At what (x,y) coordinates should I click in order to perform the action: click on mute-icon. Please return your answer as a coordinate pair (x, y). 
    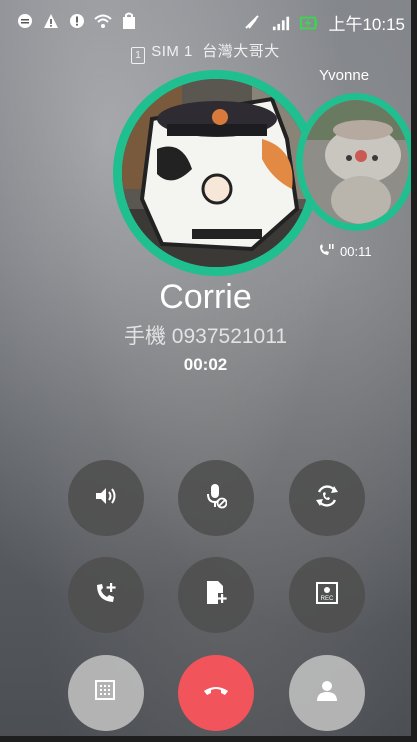
    Looking at the image, I should click on (253, 23).